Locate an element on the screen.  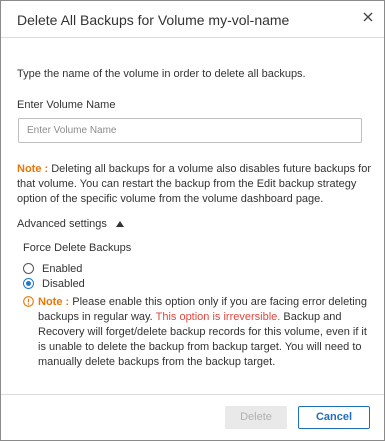
radio-enabled-label: Enabled is located at coordinates (62, 269).